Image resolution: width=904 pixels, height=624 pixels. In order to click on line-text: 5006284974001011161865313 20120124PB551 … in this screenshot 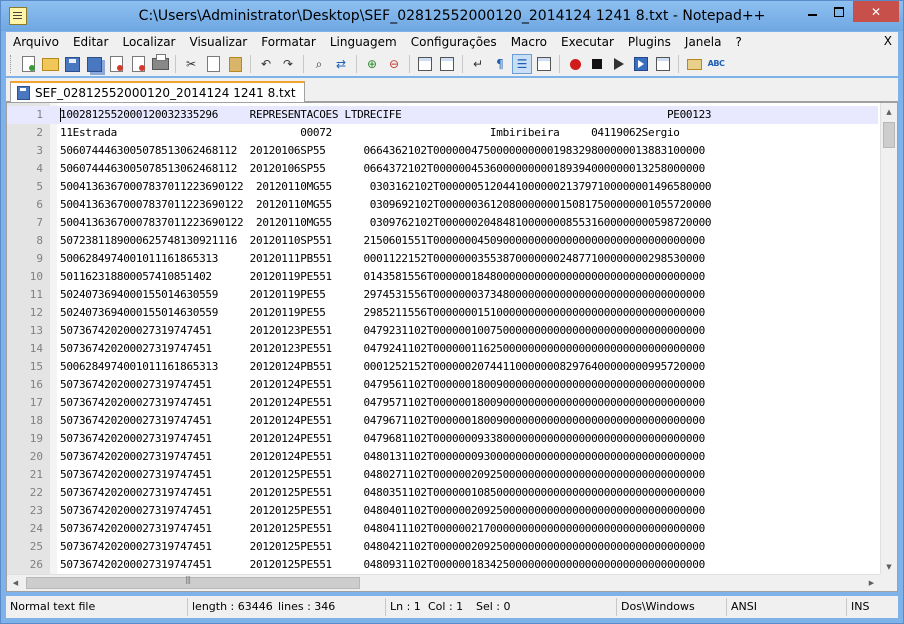, I will do `click(469, 367)`.